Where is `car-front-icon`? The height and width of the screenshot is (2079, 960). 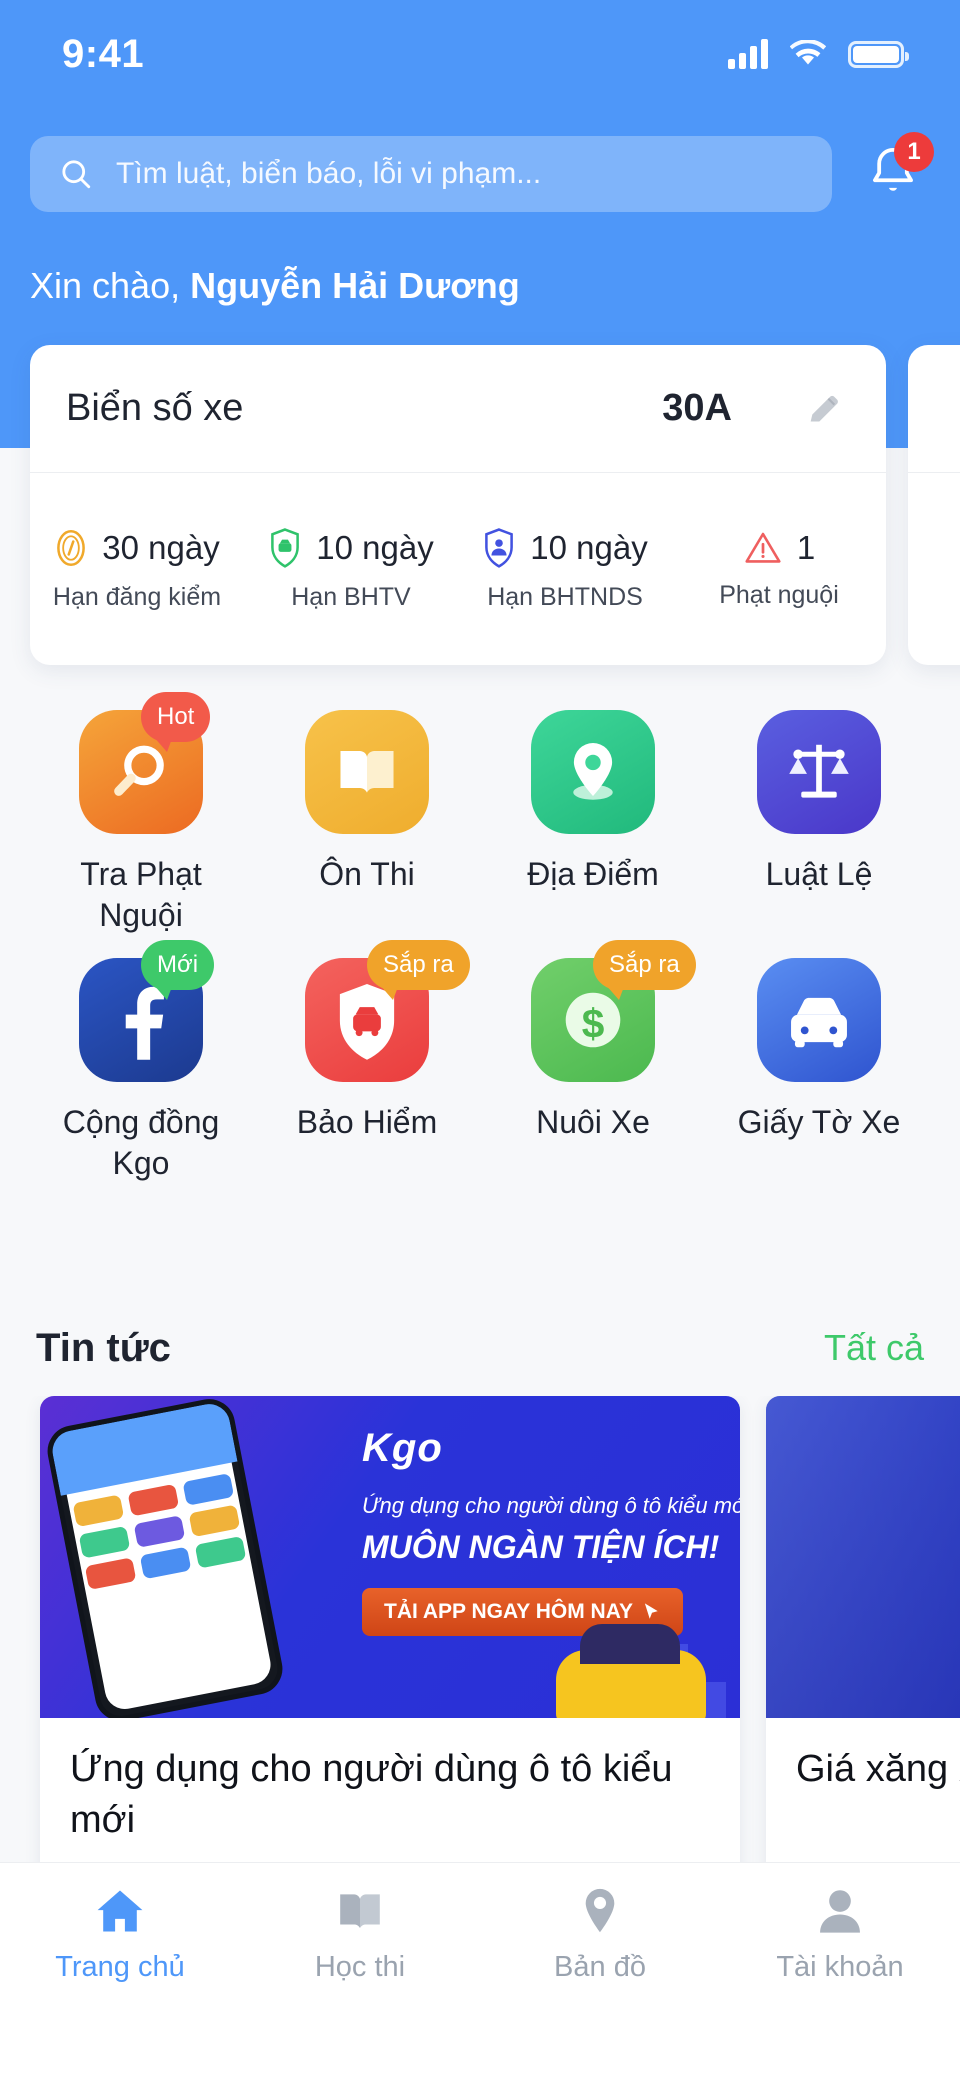
car-front-icon is located at coordinates (819, 1022).